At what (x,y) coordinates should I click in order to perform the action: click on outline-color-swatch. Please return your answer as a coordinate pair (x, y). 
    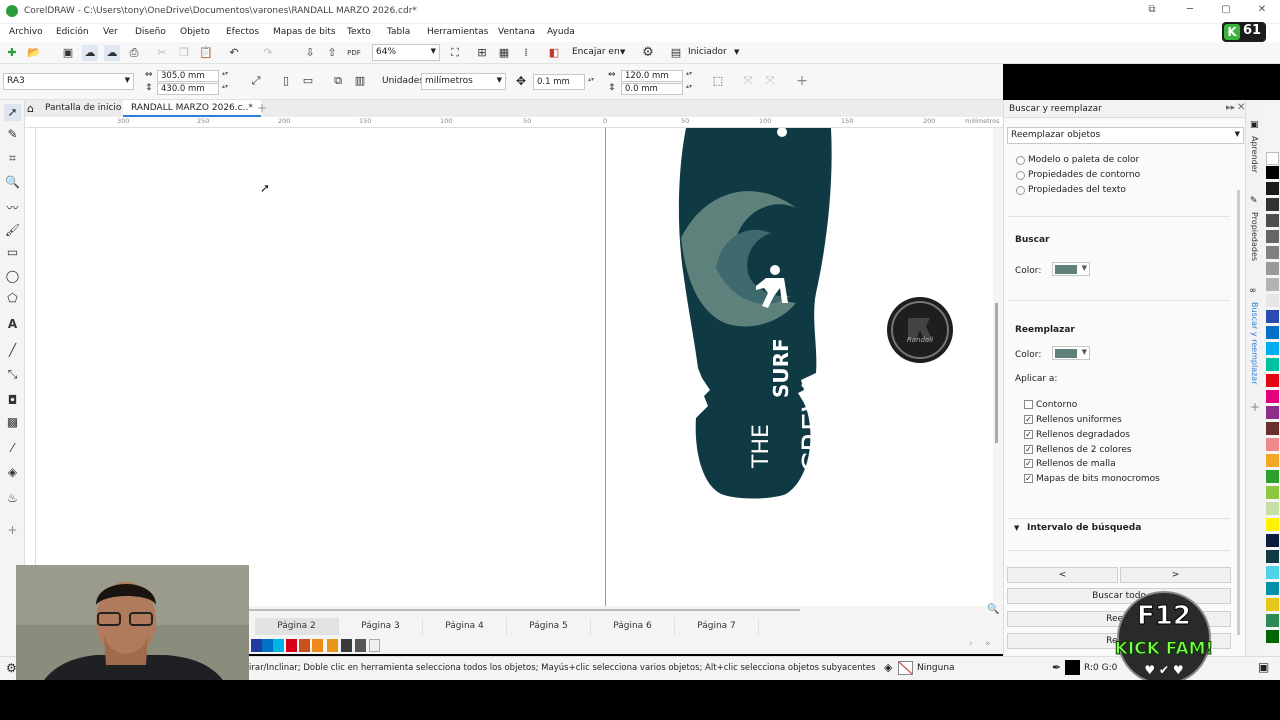
    Looking at the image, I should click on (1072, 667).